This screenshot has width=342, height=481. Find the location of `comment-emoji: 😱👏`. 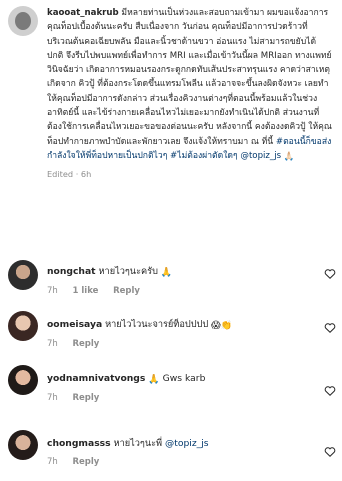

comment-emoji: 😱👏 is located at coordinates (222, 325).